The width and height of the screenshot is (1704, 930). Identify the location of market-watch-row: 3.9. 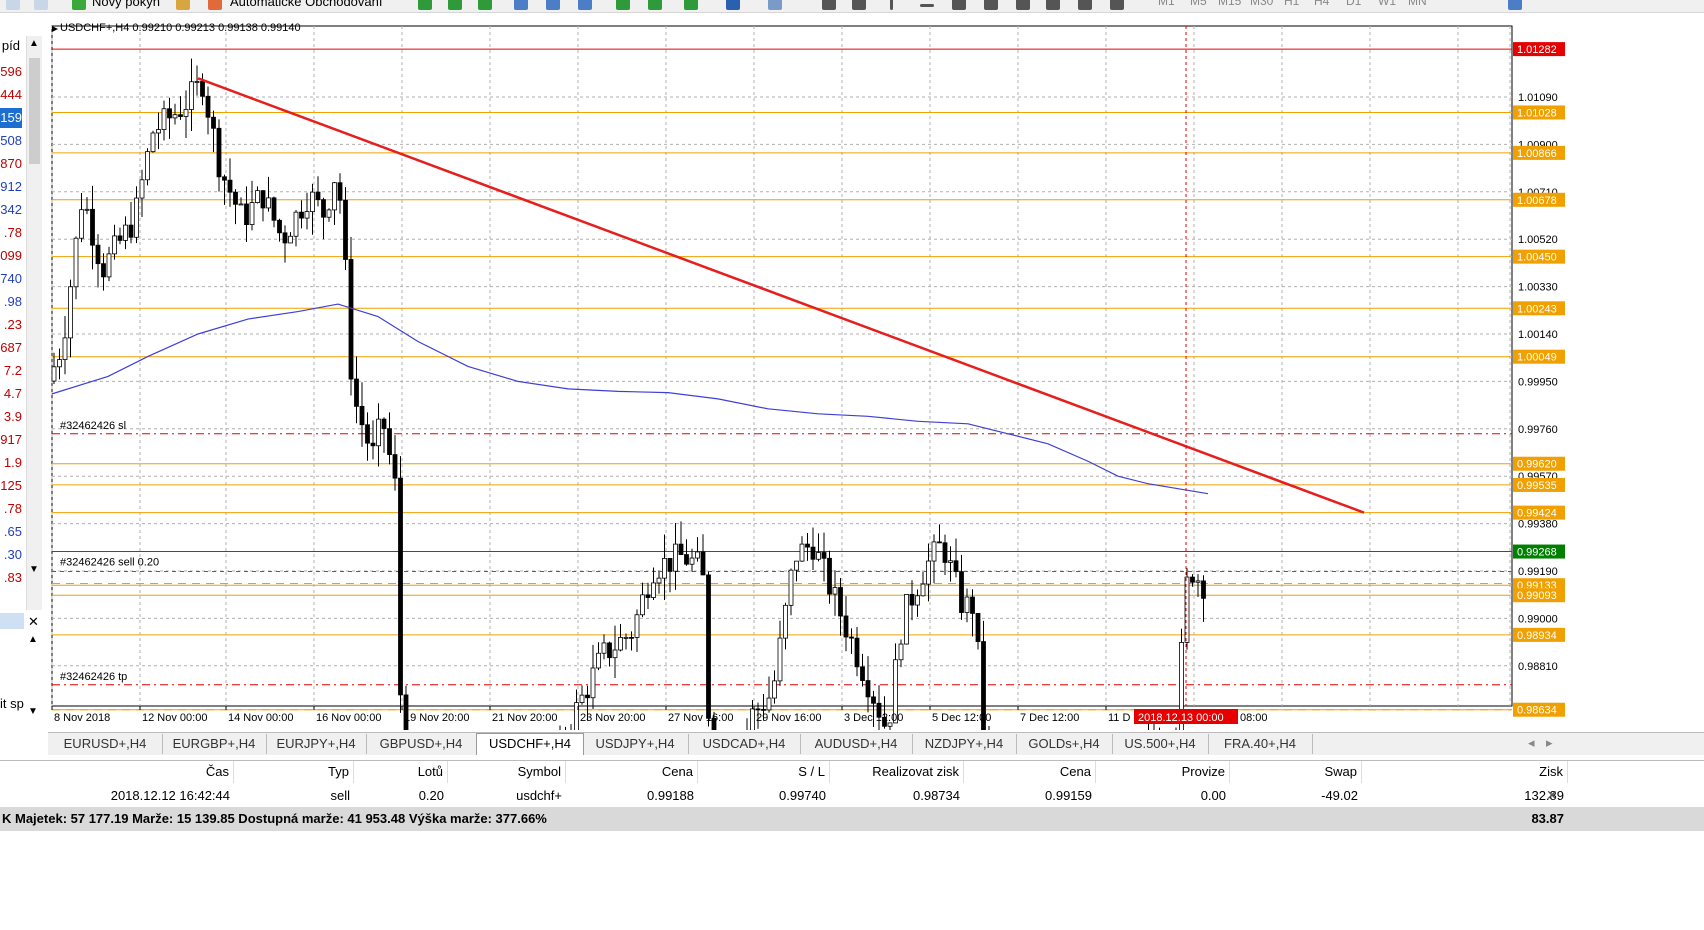
(11, 417).